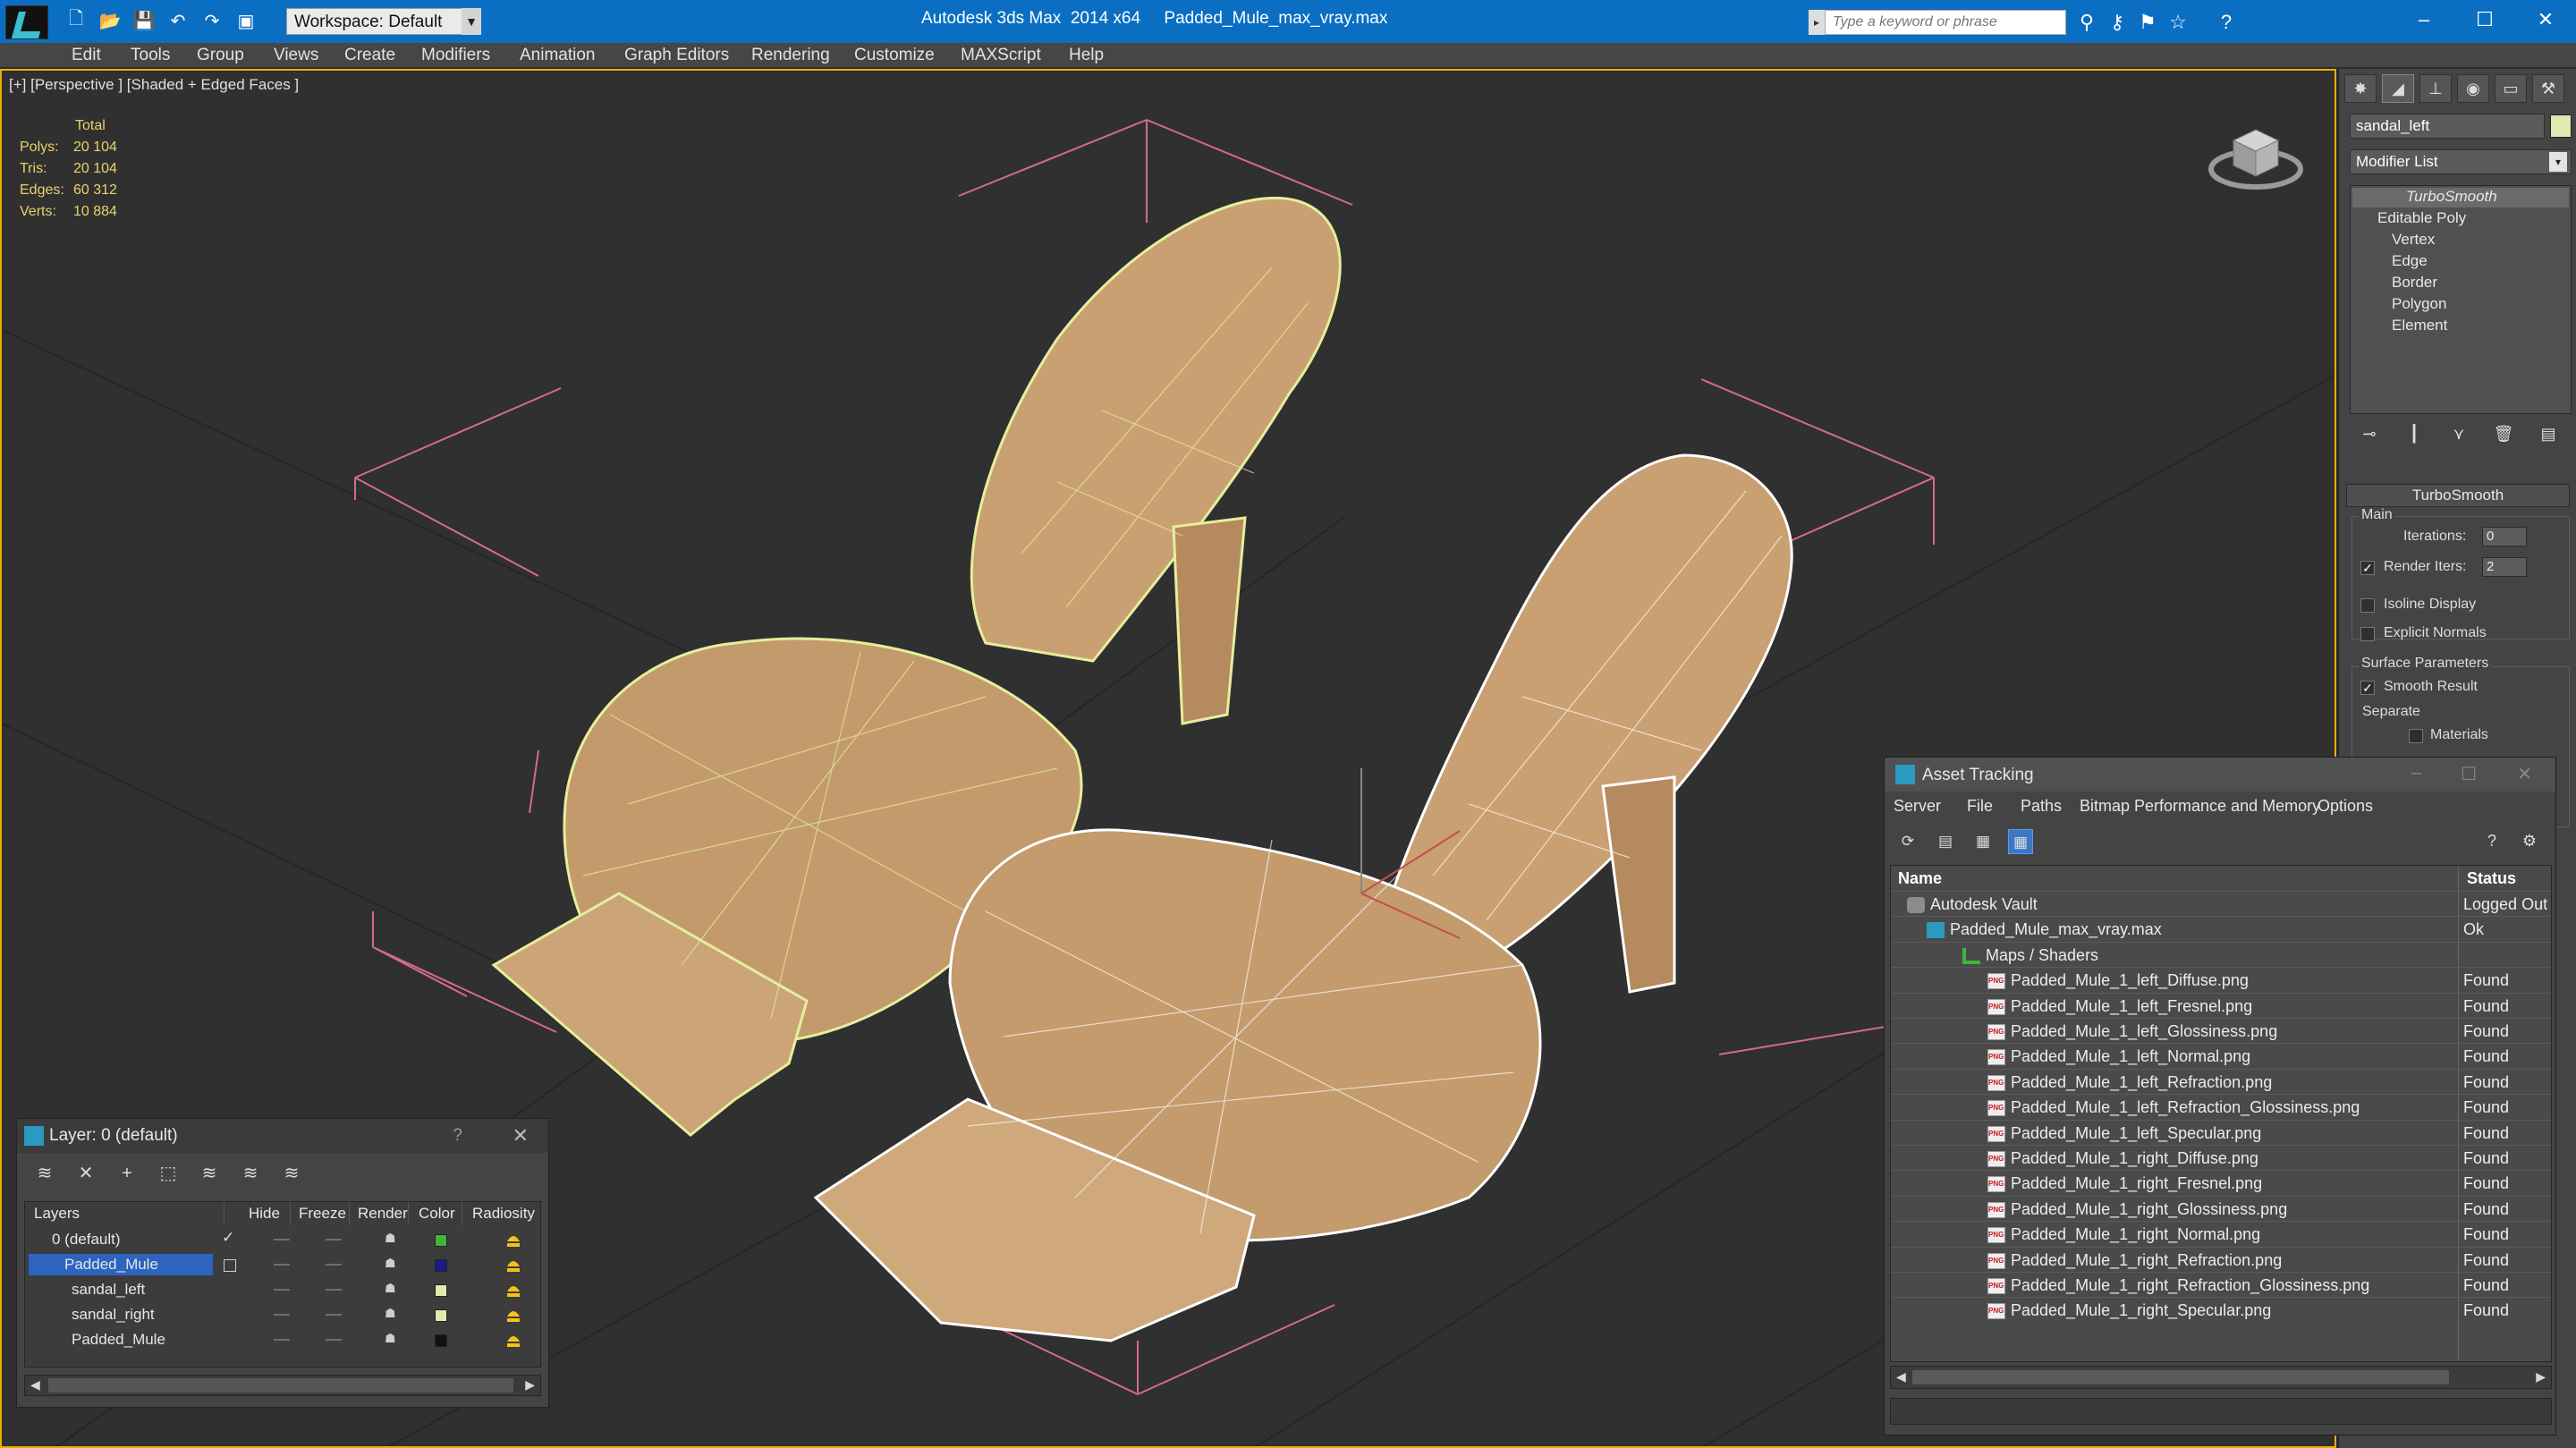 The width and height of the screenshot is (2576, 1448). What do you see at coordinates (2460, 197) in the screenshot?
I see `stack-item-turbosmooth: TurboSmooth` at bounding box center [2460, 197].